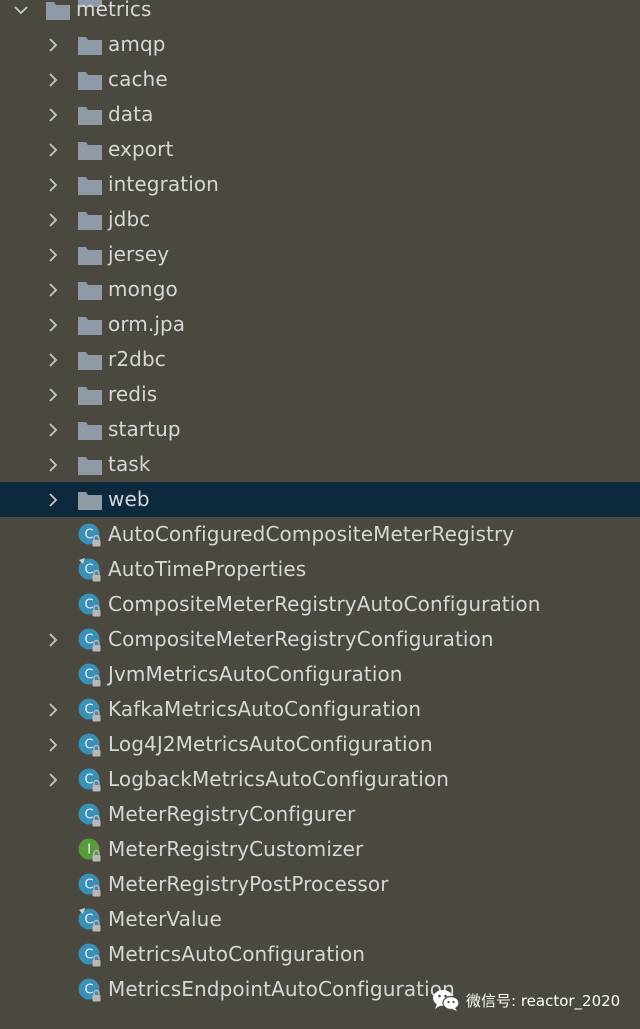  I want to click on tree-item-meterregistrycustomizer: I MeterRegistryCustomizer, so click(320, 849).